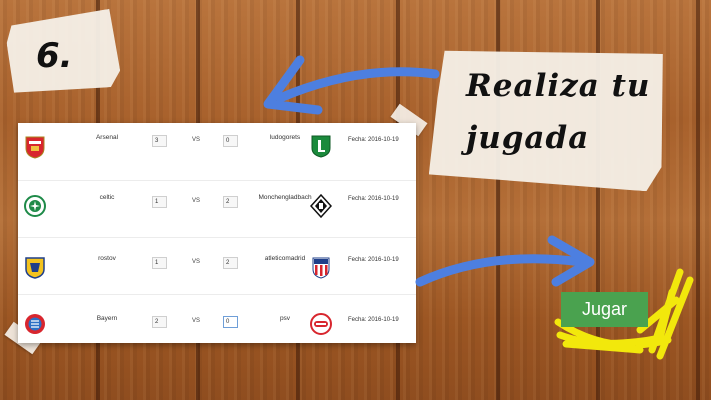 This screenshot has width=711, height=400. I want to click on bayern-crest-icon, so click(35, 324).